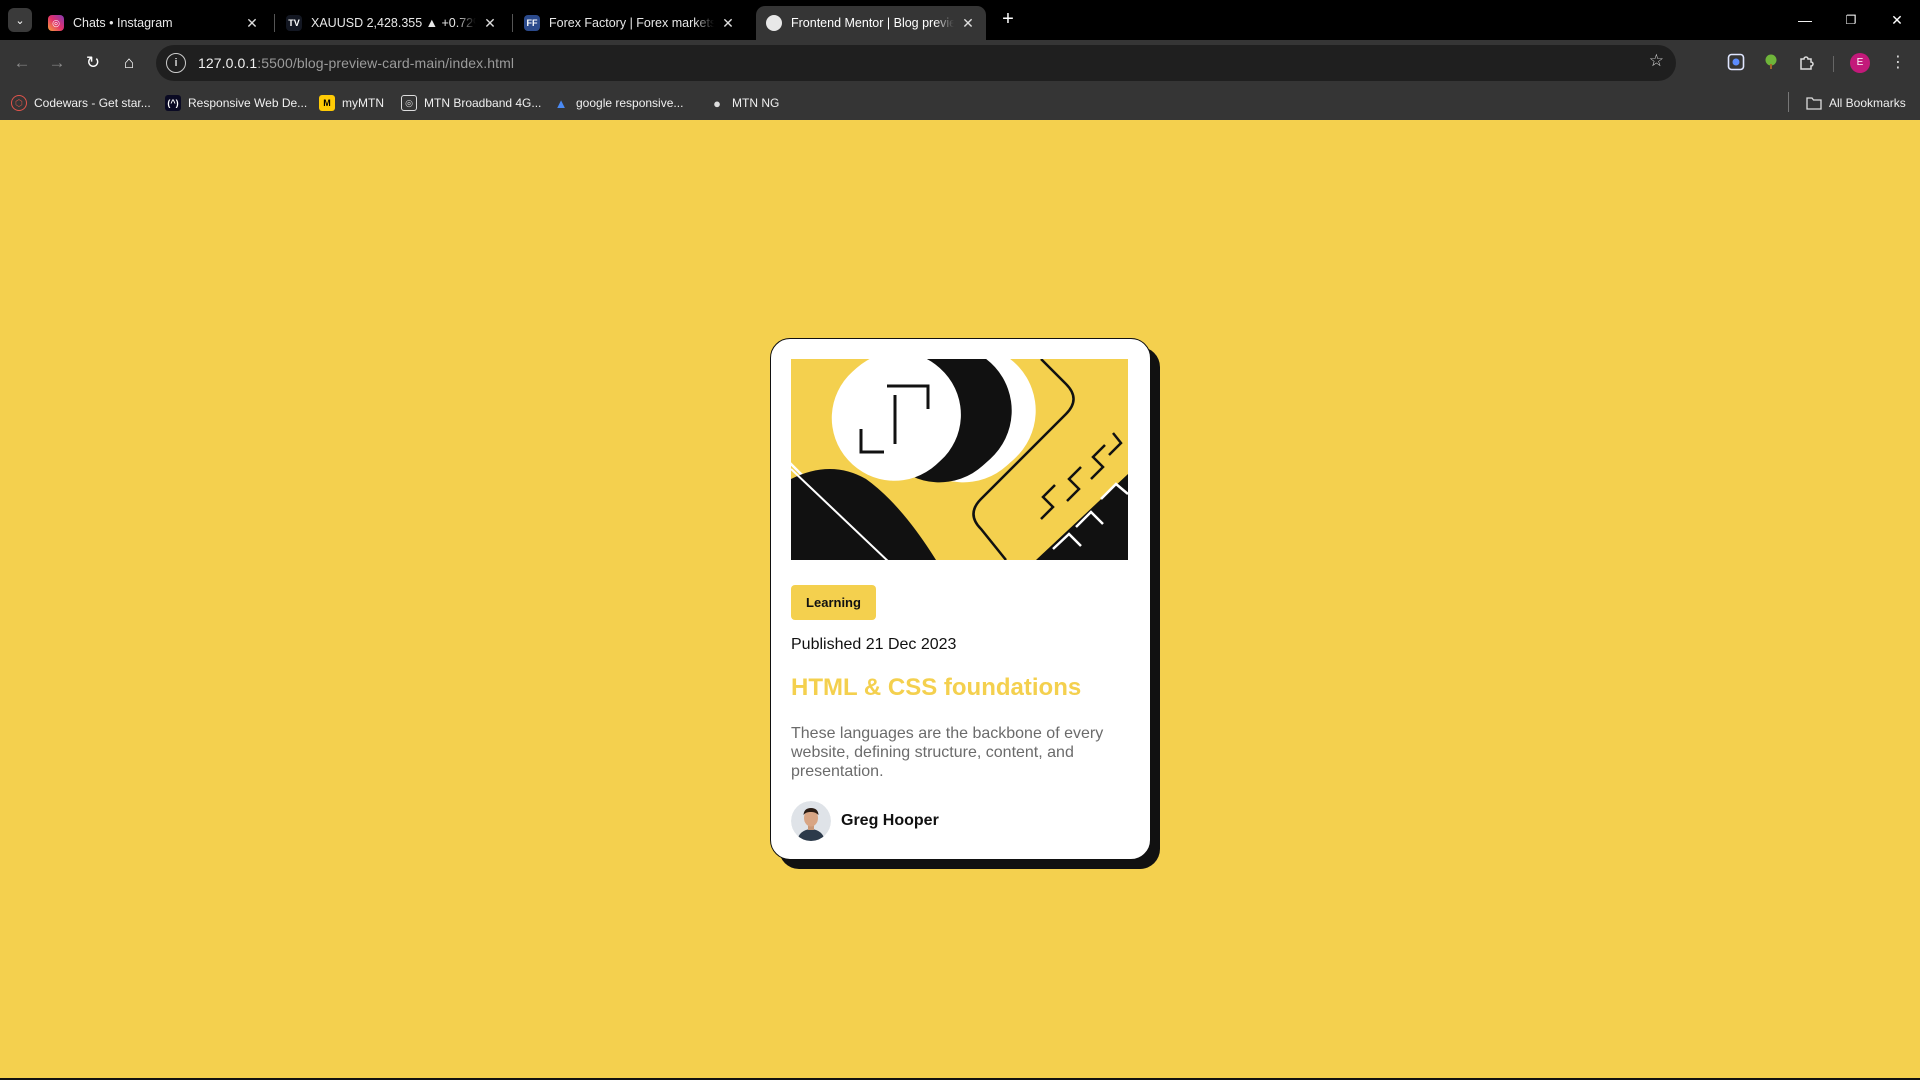 Image resolution: width=1920 pixels, height=1080 pixels. What do you see at coordinates (756, 103) in the screenshot?
I see `bookmark-label: MTN NG` at bounding box center [756, 103].